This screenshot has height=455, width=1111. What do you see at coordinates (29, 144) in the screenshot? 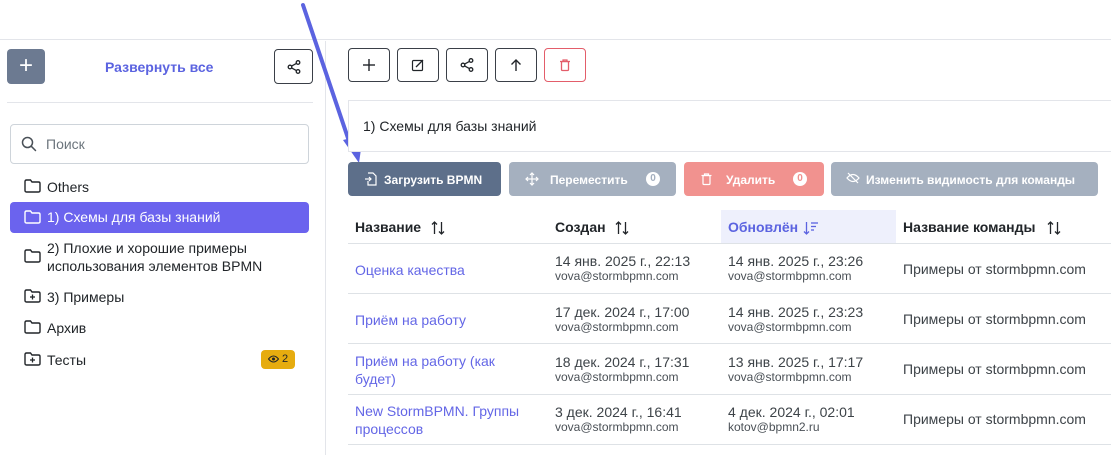
I see `search-icon` at bounding box center [29, 144].